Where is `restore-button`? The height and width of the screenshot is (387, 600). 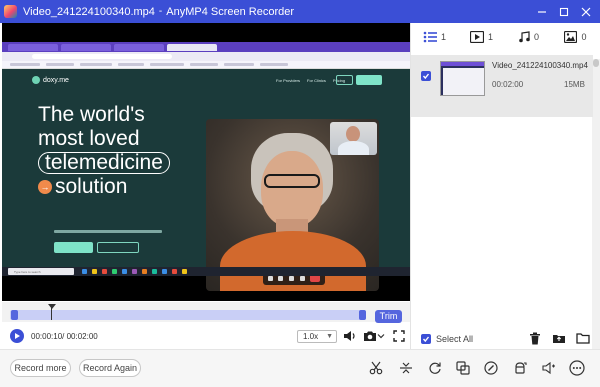
restore-button is located at coordinates (564, 12).